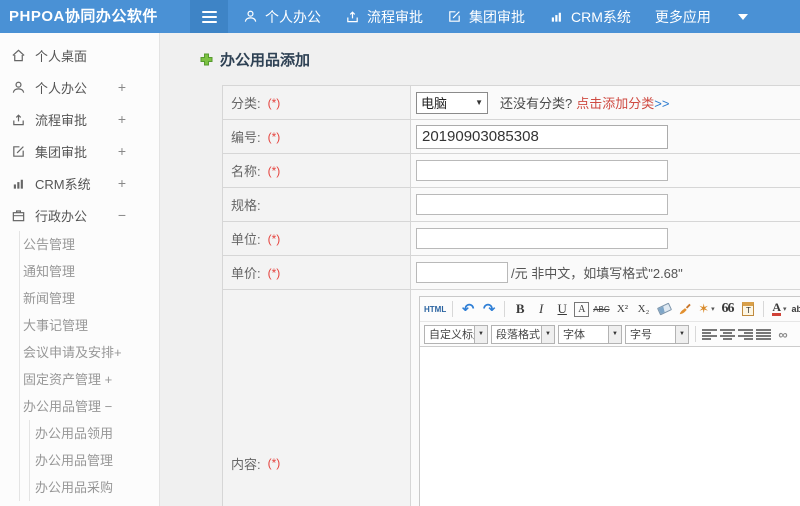  I want to click on spec-label-cell: 规格:, so click(317, 204).